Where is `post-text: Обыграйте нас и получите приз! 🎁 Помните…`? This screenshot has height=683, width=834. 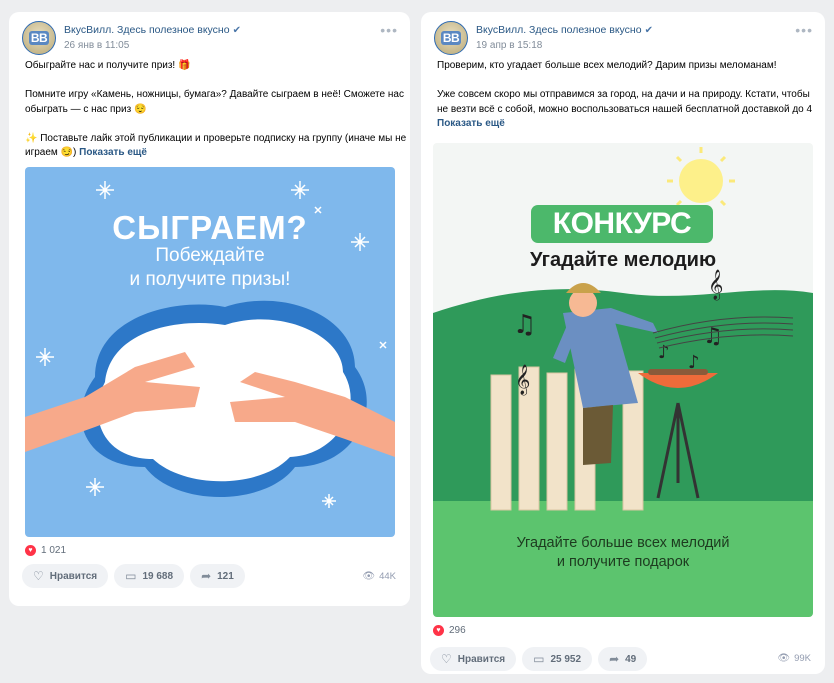
post-text: Обыграйте нас и получите приз! 🎁 Помните… is located at coordinates (215, 110).